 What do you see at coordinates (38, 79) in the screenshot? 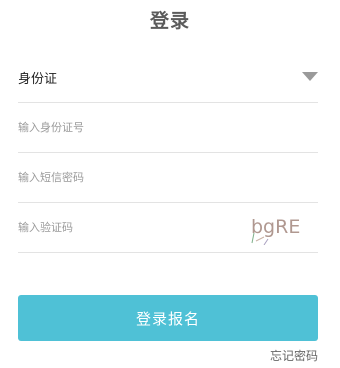
I see `id-type-selected-value: 身份证` at bounding box center [38, 79].